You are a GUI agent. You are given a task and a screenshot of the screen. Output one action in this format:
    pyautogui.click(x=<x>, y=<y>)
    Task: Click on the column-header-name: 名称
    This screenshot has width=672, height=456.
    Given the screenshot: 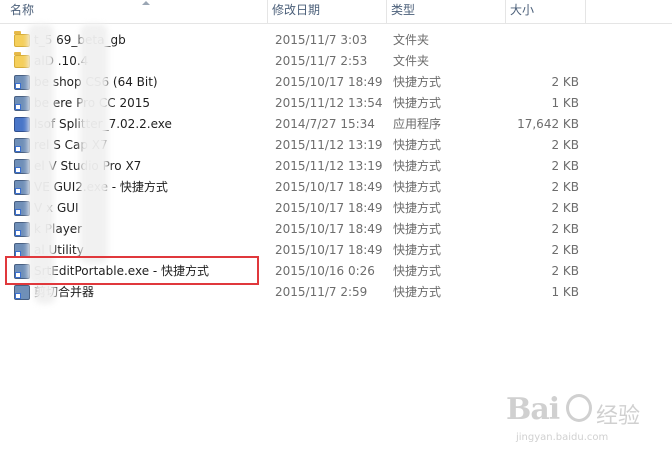 What is the action you would take?
    pyautogui.click(x=134, y=11)
    